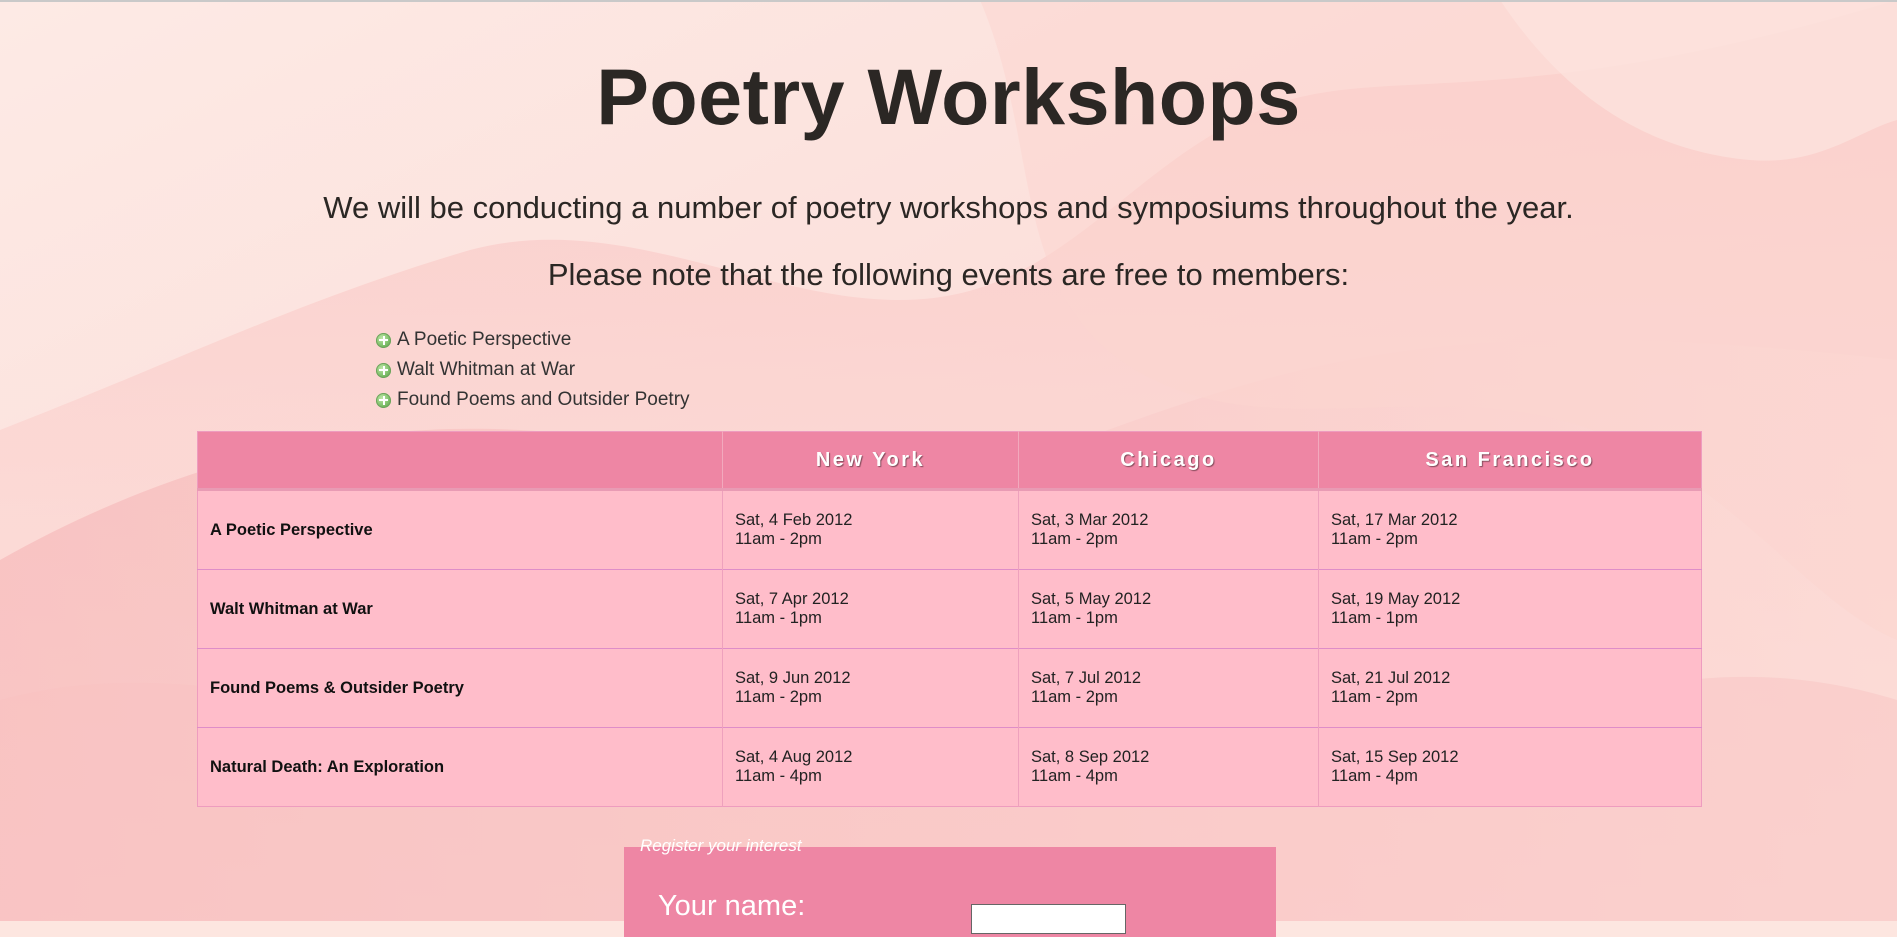 This screenshot has height=937, width=1897. What do you see at coordinates (1168, 609) in the screenshot?
I see `table-cell: Sat, 5 May 2012 11am - 1pm` at bounding box center [1168, 609].